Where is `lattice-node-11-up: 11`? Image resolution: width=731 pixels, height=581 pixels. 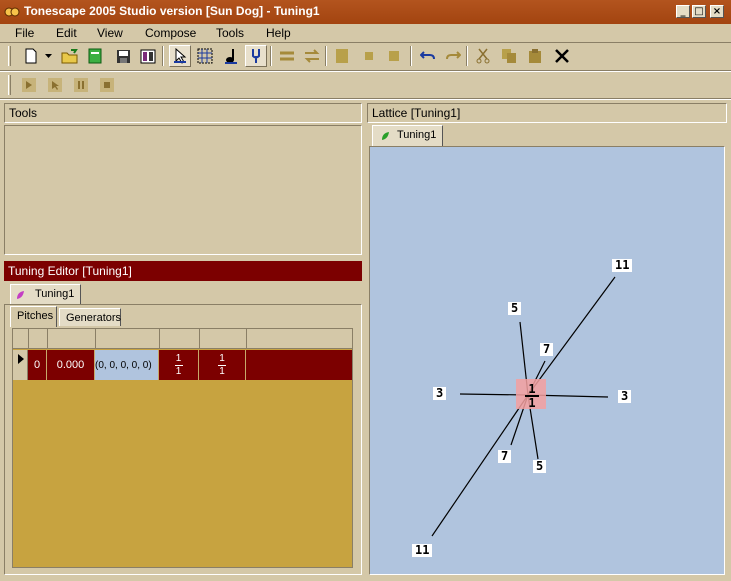
lattice-node-11-up: 11 is located at coordinates (622, 265).